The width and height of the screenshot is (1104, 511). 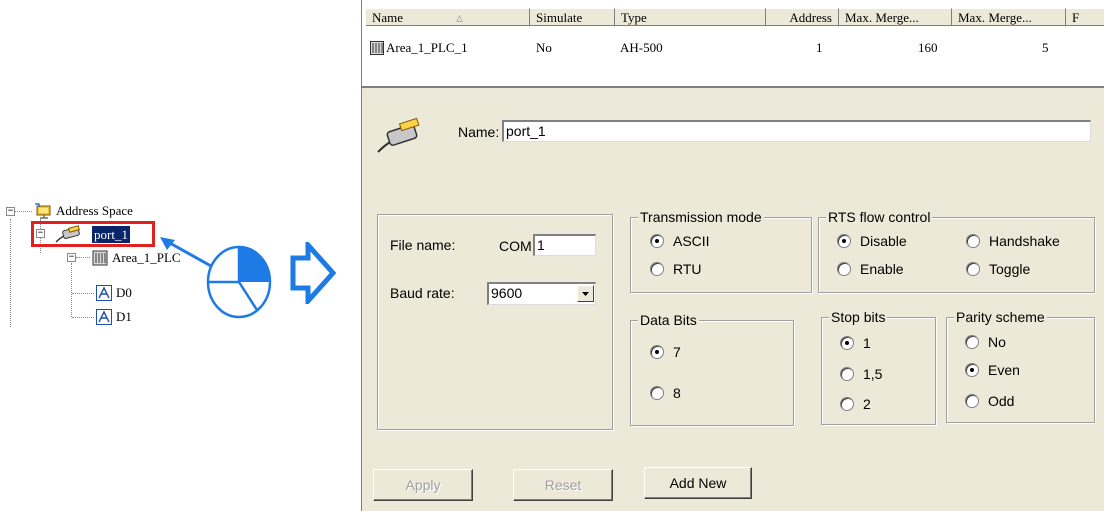 What do you see at coordinates (1004, 370) in the screenshot?
I see `radio-label: Even` at bounding box center [1004, 370].